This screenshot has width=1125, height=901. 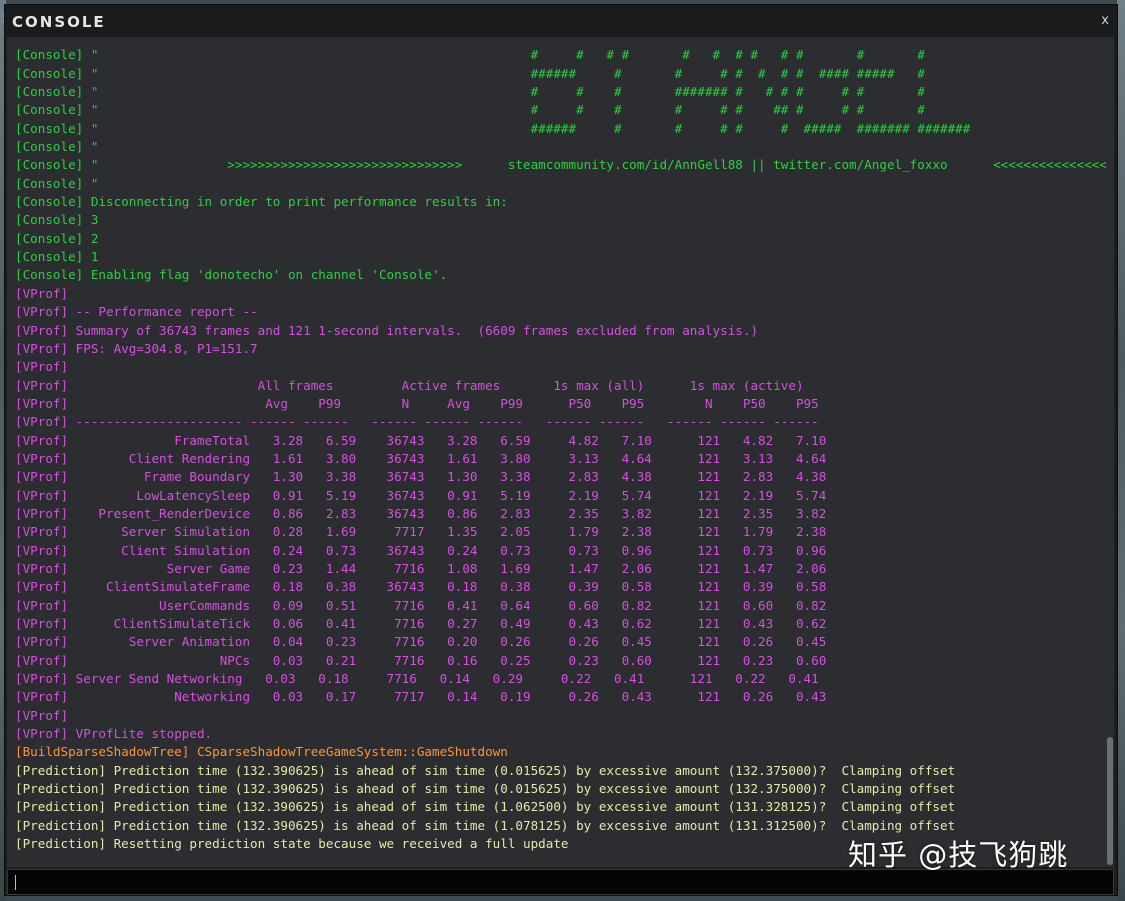 What do you see at coordinates (561, 21) in the screenshot?
I see `title-bar: CONSOLE x` at bounding box center [561, 21].